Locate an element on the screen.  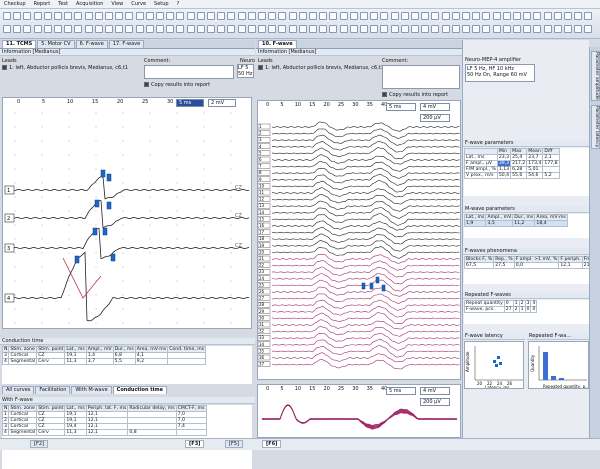
fwave-time-div-select: 5 ms is located at coordinates (401, 107).